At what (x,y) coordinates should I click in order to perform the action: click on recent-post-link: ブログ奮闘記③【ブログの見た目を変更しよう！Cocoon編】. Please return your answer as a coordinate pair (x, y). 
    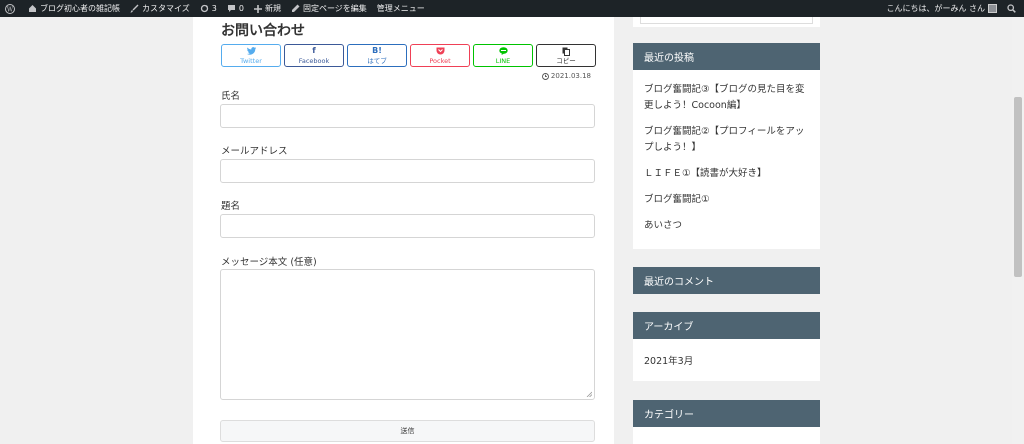
    Looking at the image, I should click on (726, 98).